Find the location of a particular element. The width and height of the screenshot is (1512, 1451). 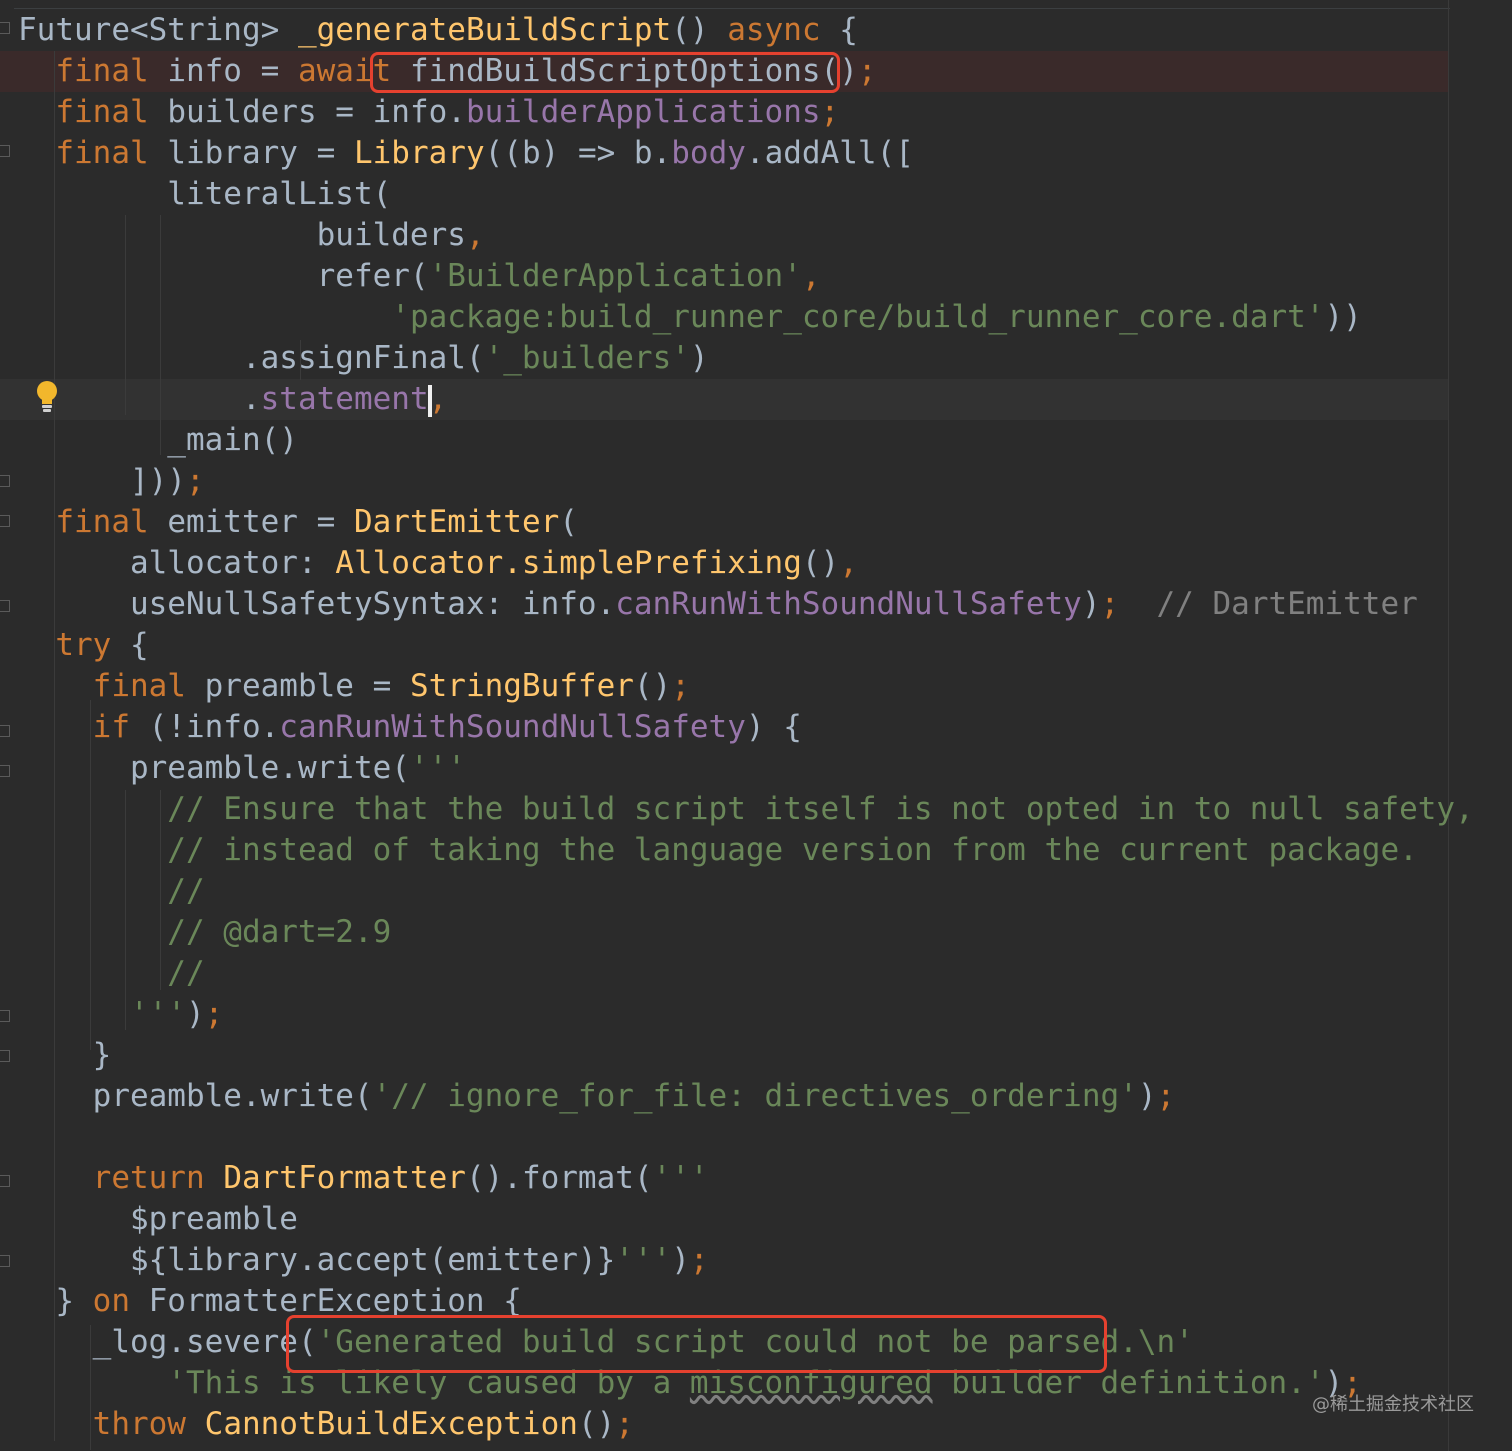

code-line: } is located at coordinates (65, 1055).